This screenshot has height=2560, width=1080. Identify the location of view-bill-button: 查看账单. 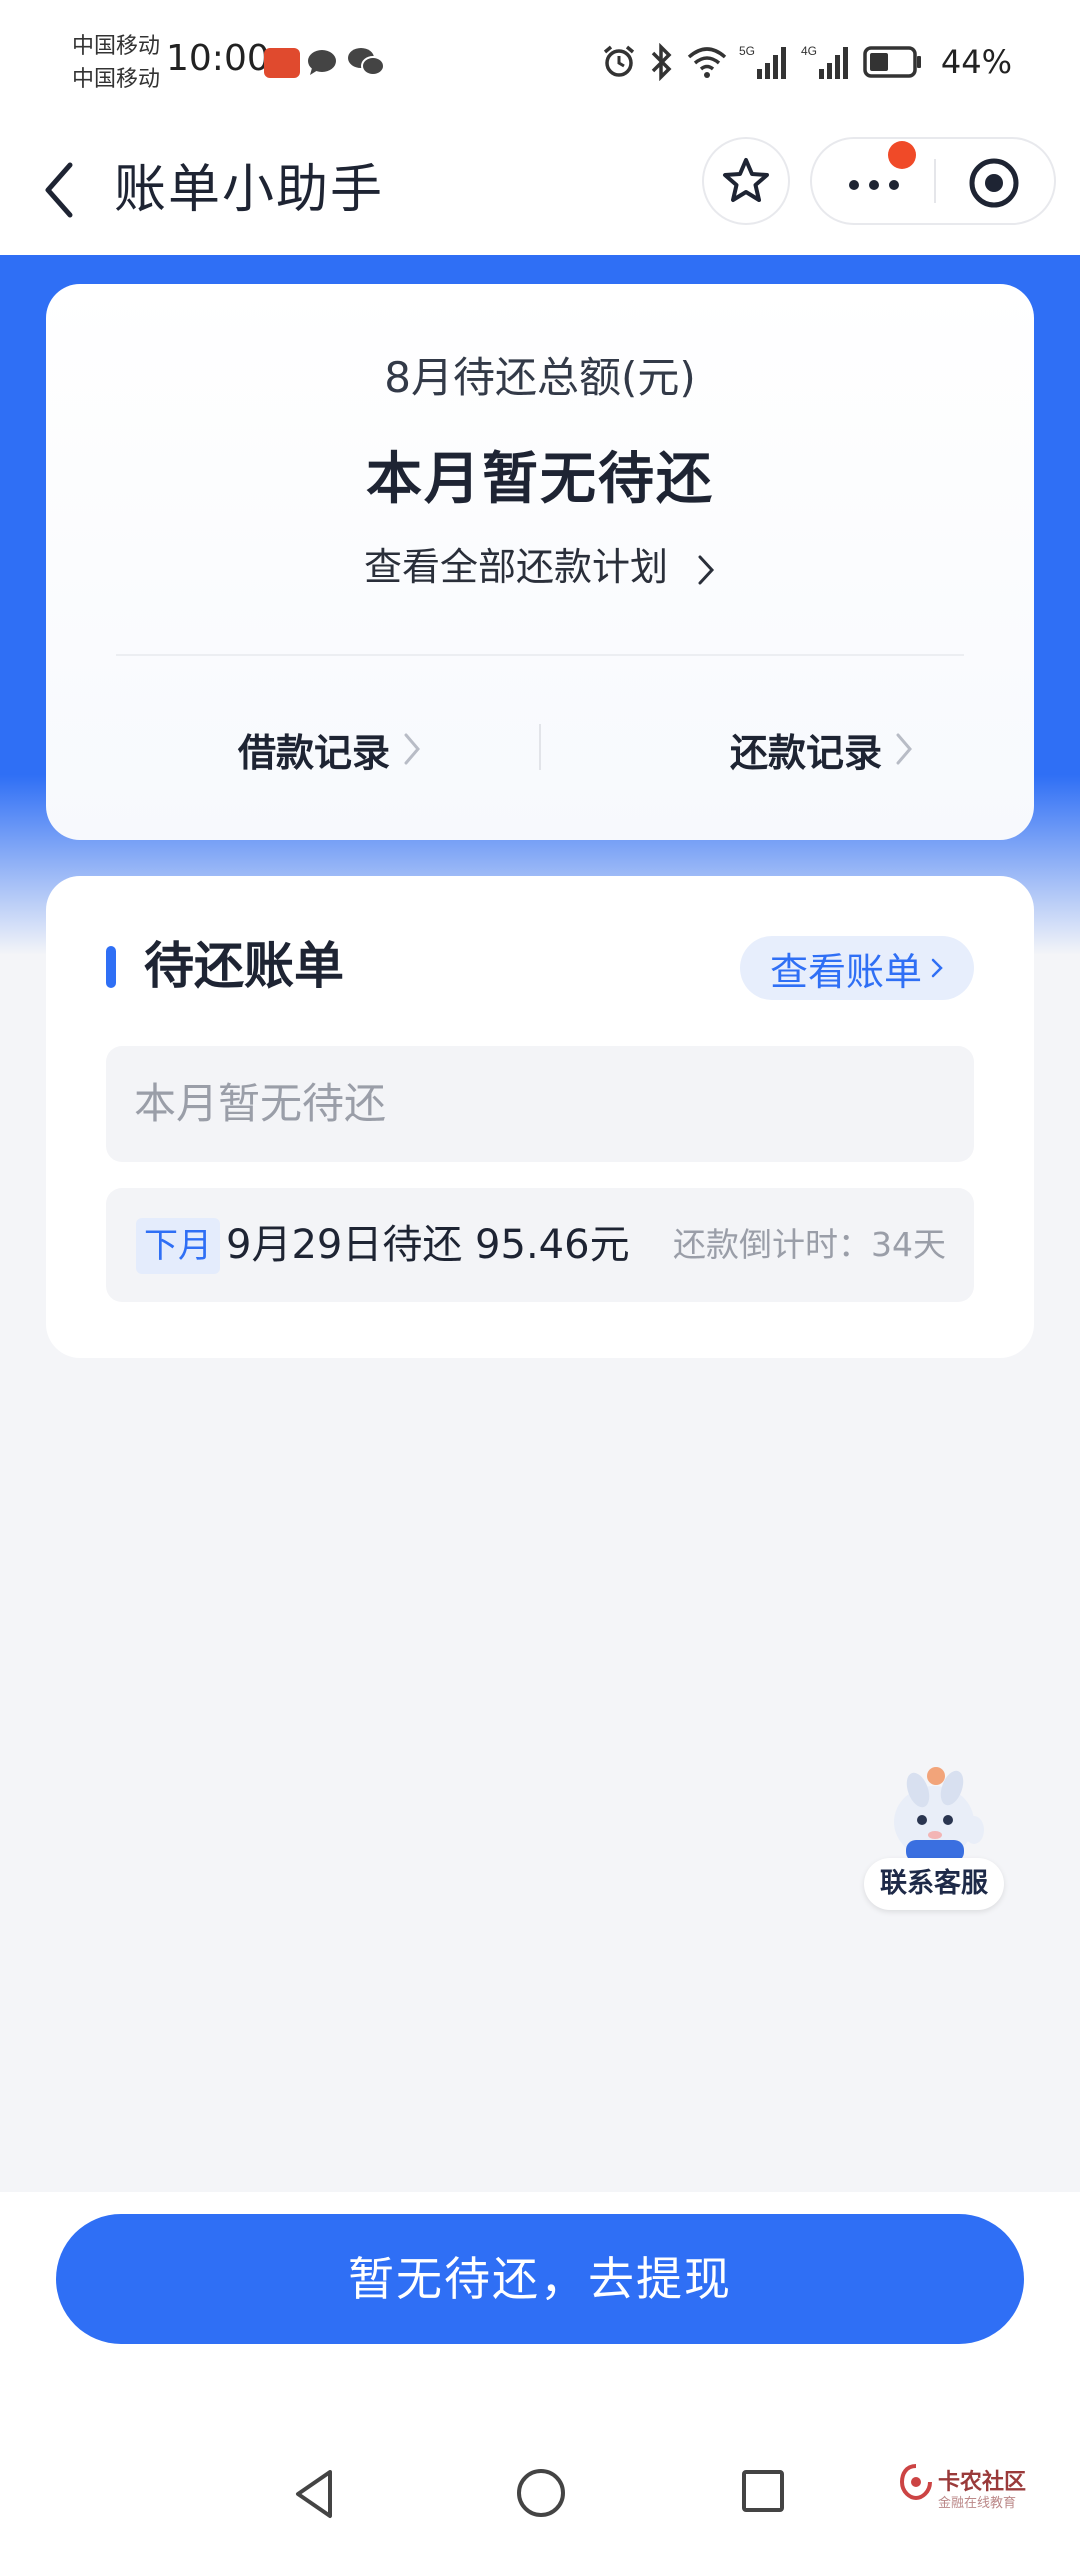
(857, 968).